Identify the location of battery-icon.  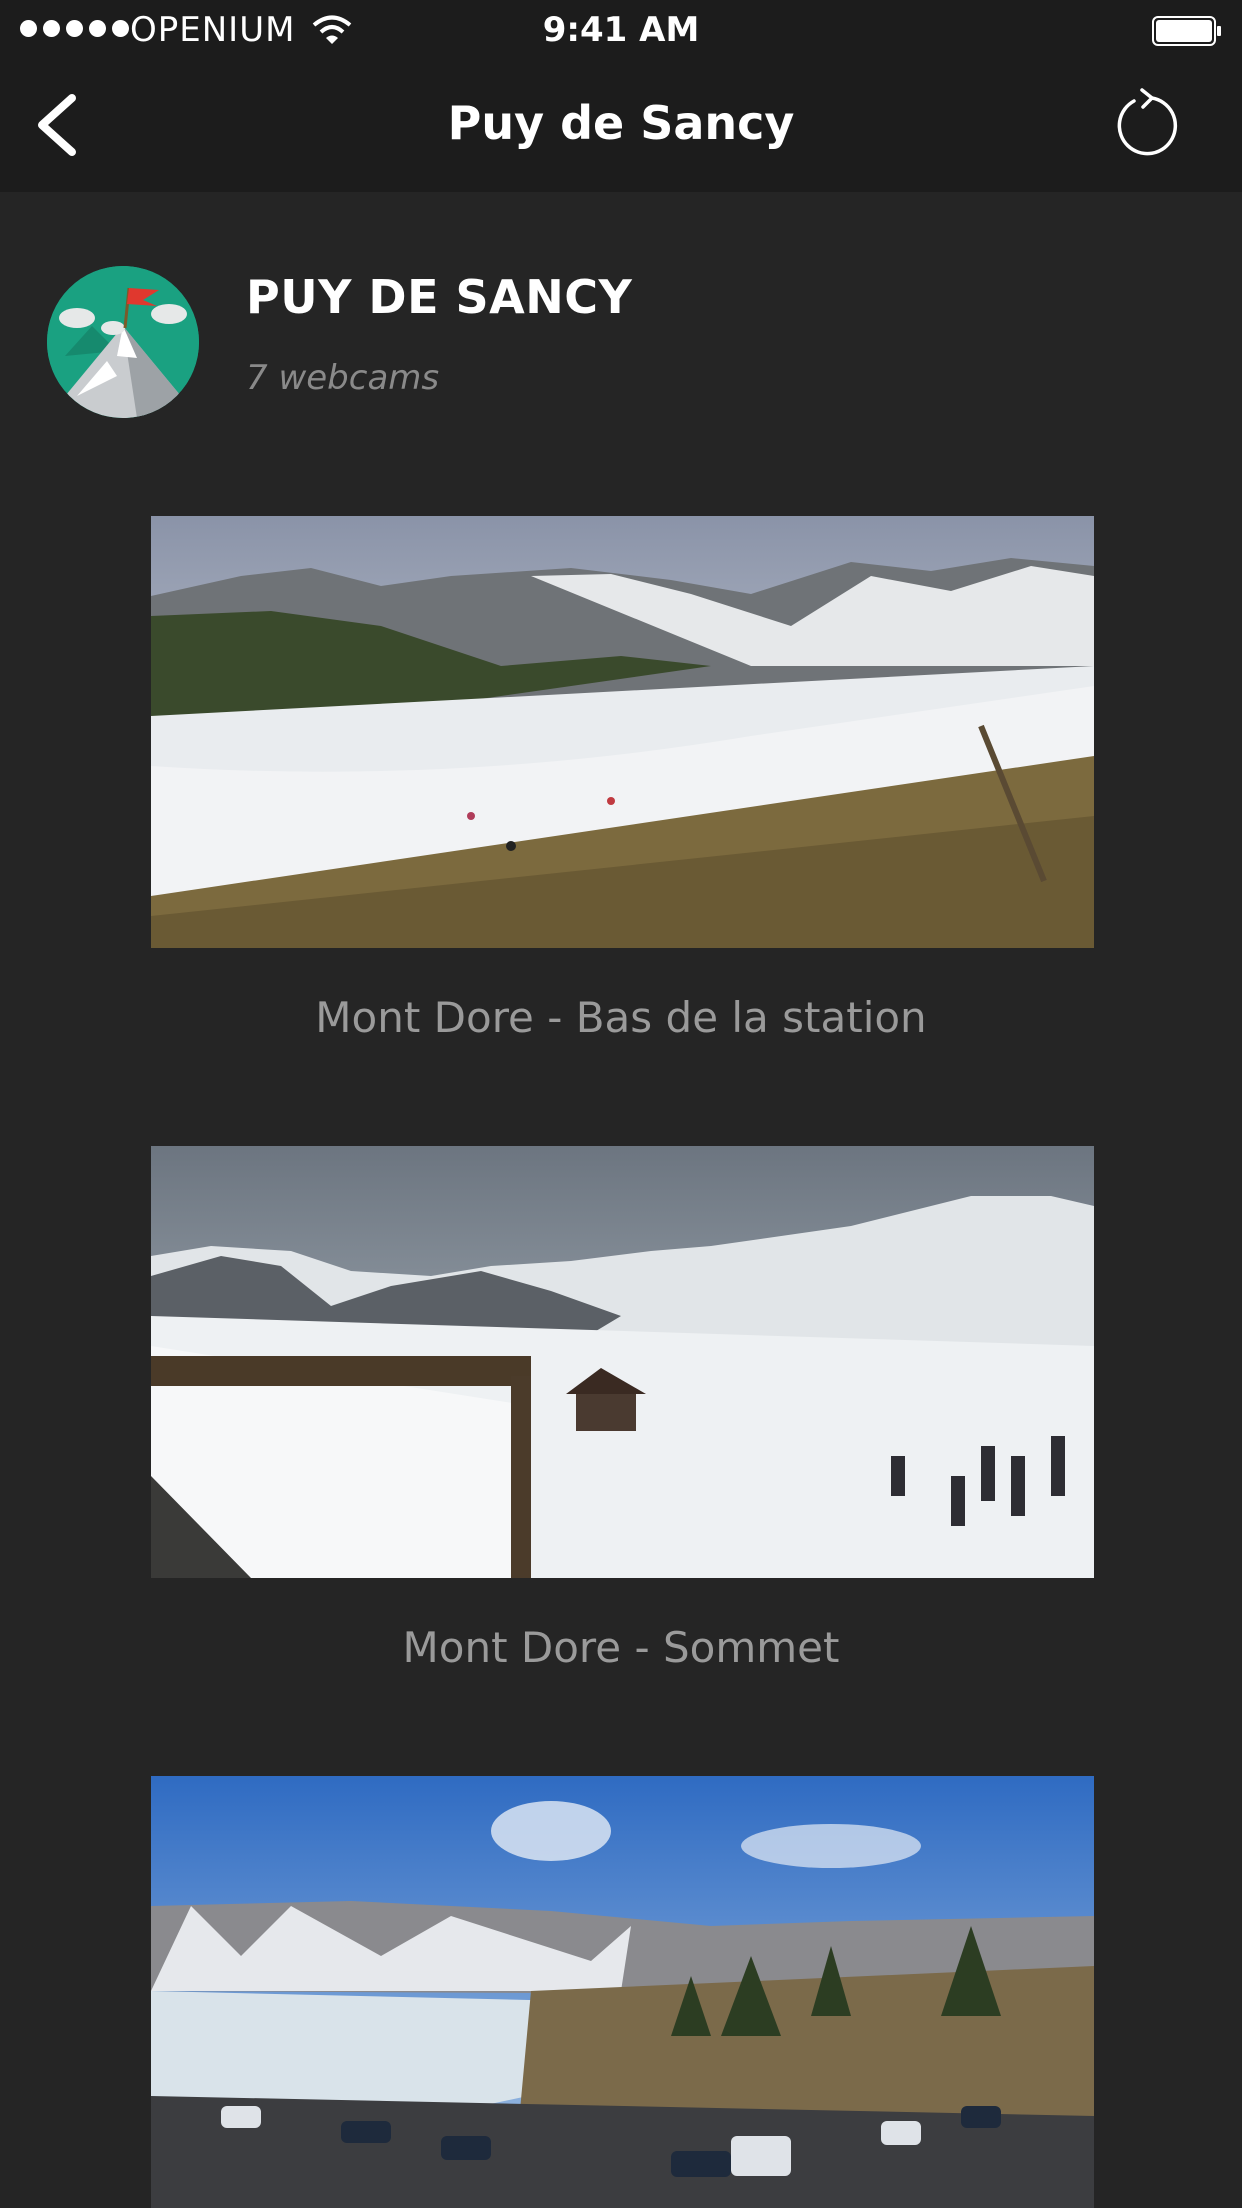
(1186, 31).